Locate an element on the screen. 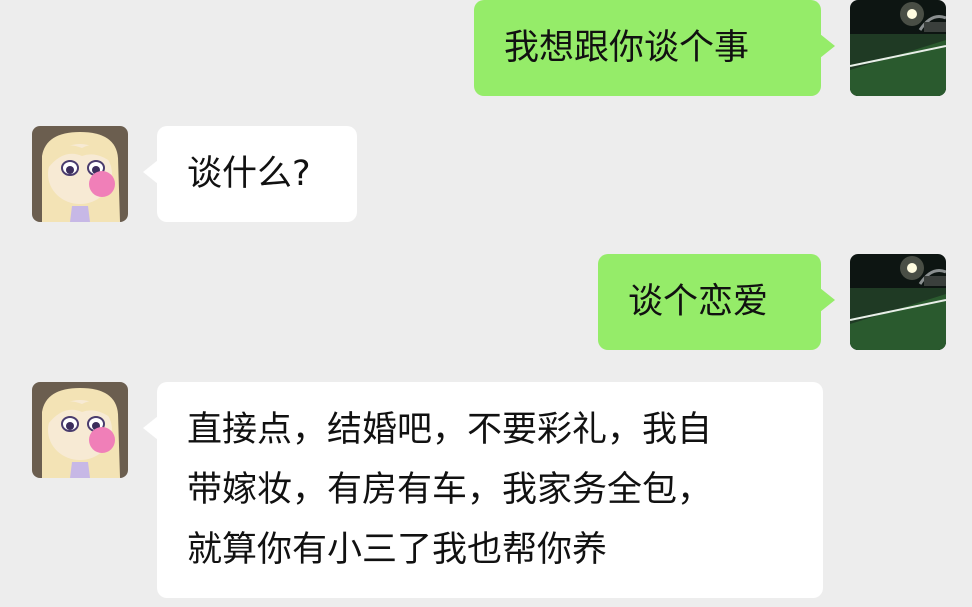 The height and width of the screenshot is (607, 972). message-text: 谈什么? is located at coordinates (249, 174).